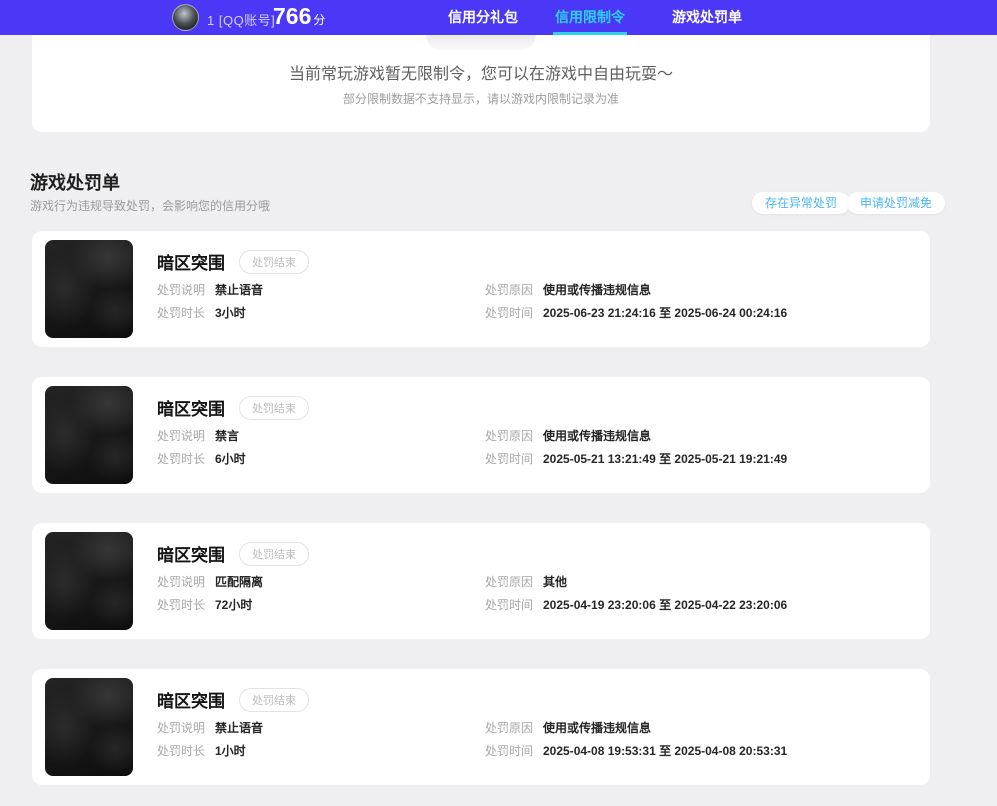 This screenshot has height=806, width=997. What do you see at coordinates (239, 582) in the screenshot?
I see `penalty-desc-value: 匹配隔离` at bounding box center [239, 582].